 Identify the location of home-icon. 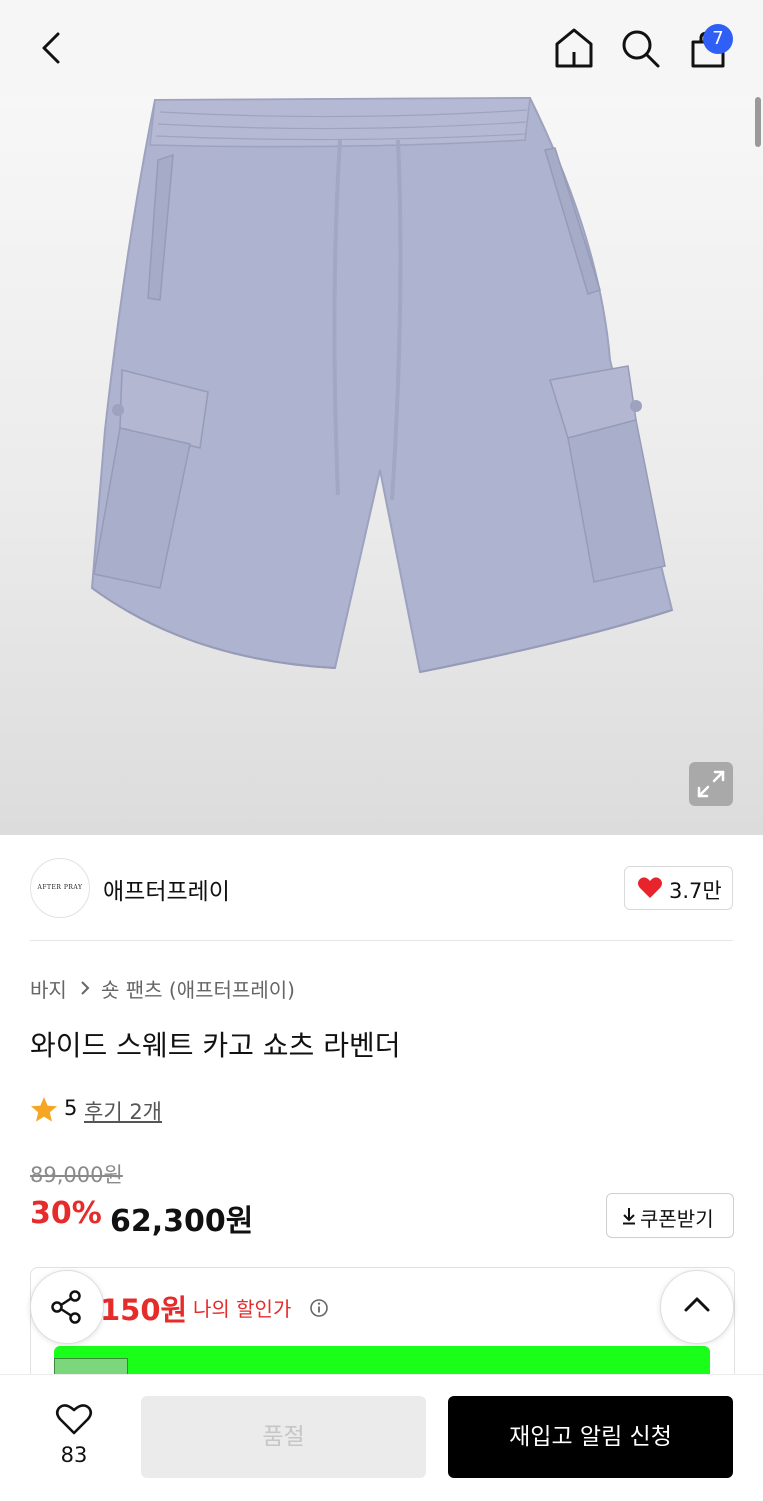
(574, 48).